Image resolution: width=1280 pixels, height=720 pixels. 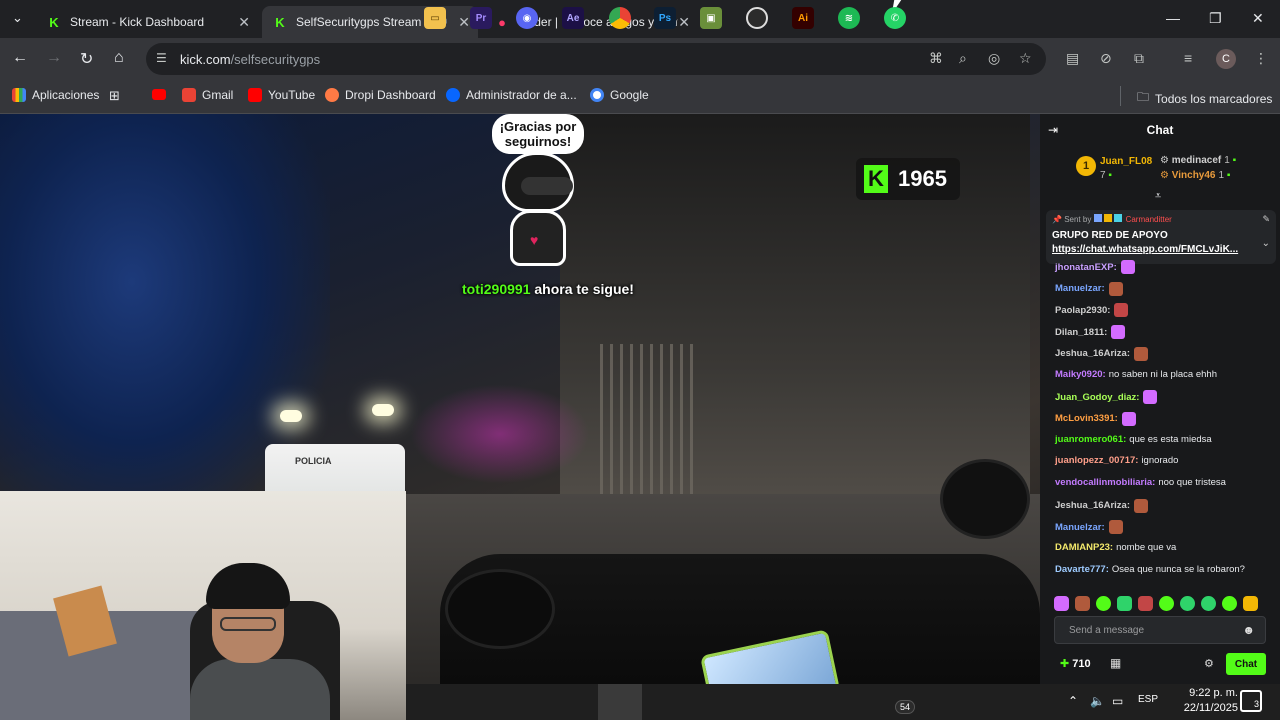 I want to click on chat-input: Send a message ☻, so click(x=1160, y=630).